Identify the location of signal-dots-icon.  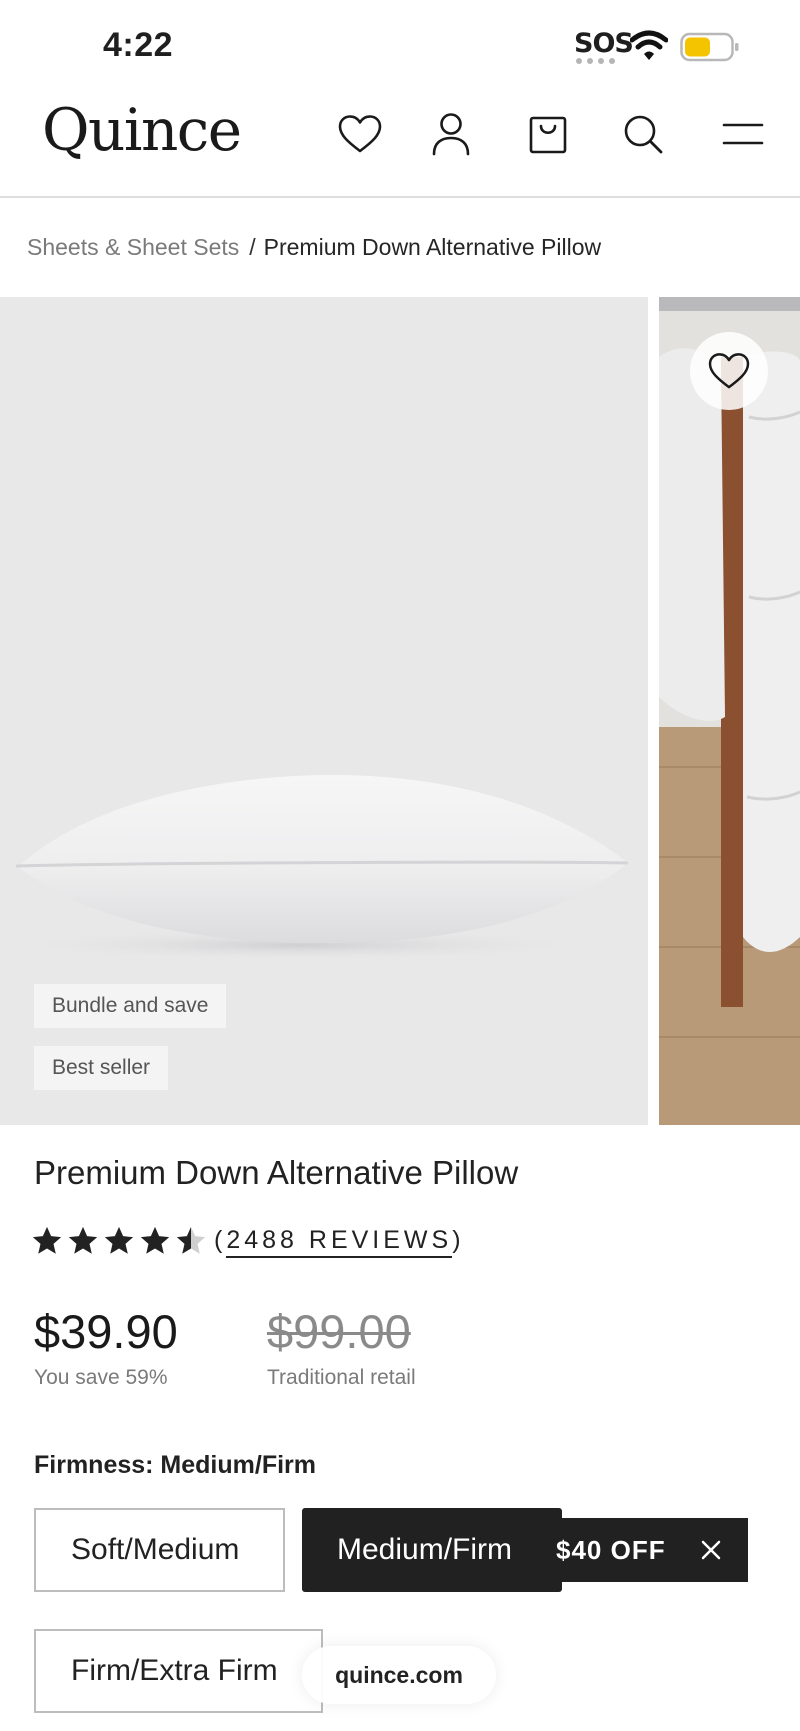
(595, 61).